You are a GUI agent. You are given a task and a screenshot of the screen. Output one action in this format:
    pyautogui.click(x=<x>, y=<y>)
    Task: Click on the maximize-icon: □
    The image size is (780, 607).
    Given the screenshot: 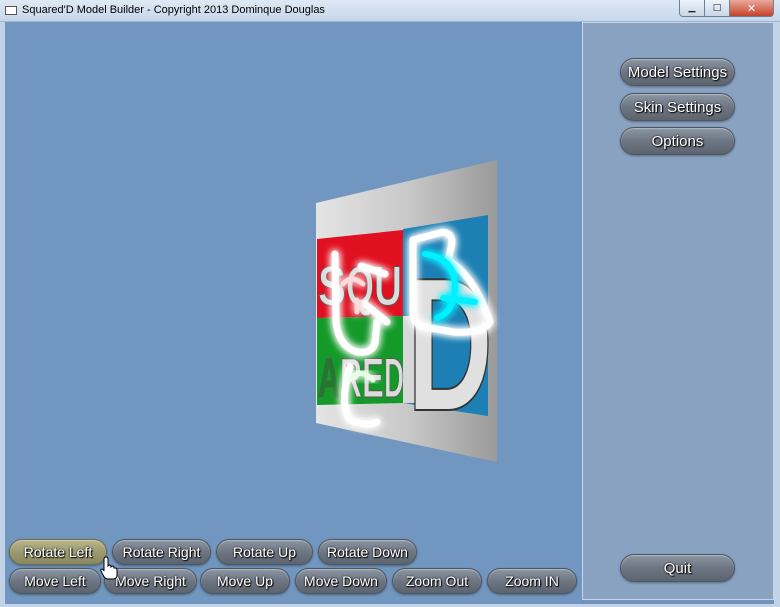 What is the action you would take?
    pyautogui.click(x=717, y=8)
    